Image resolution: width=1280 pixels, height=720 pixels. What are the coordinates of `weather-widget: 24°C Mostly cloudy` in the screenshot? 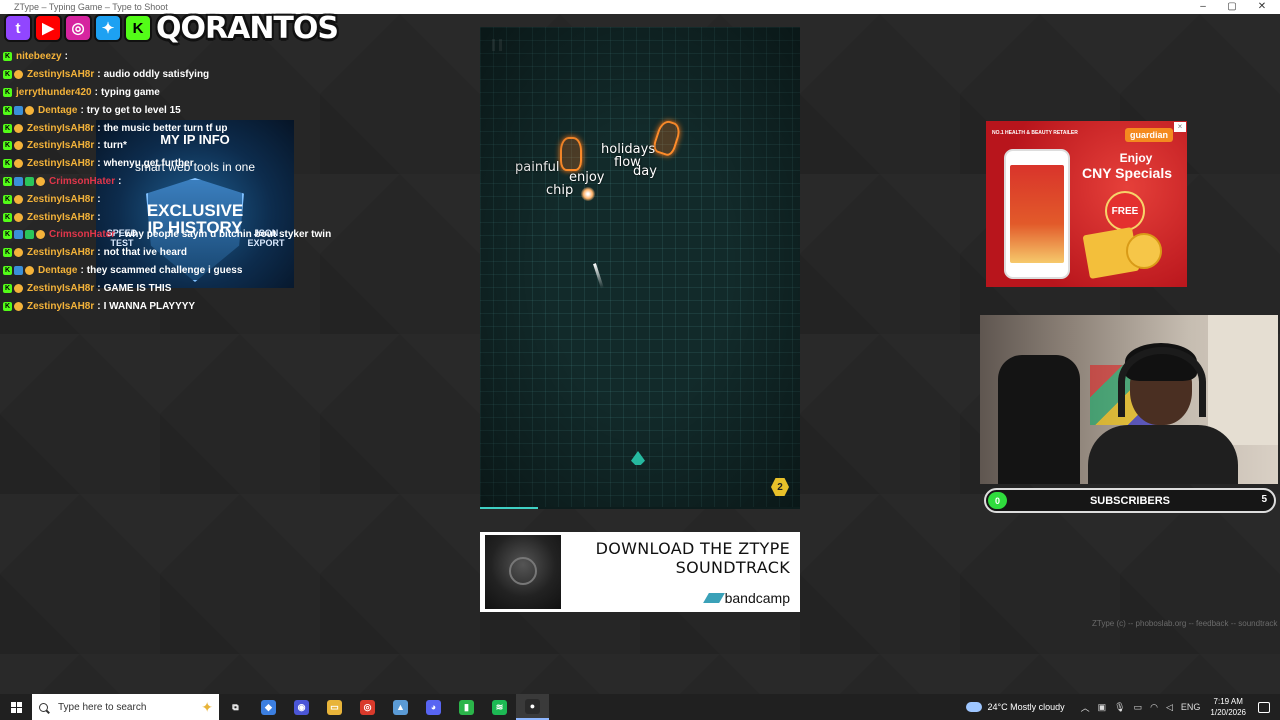 It's located at (1015, 707).